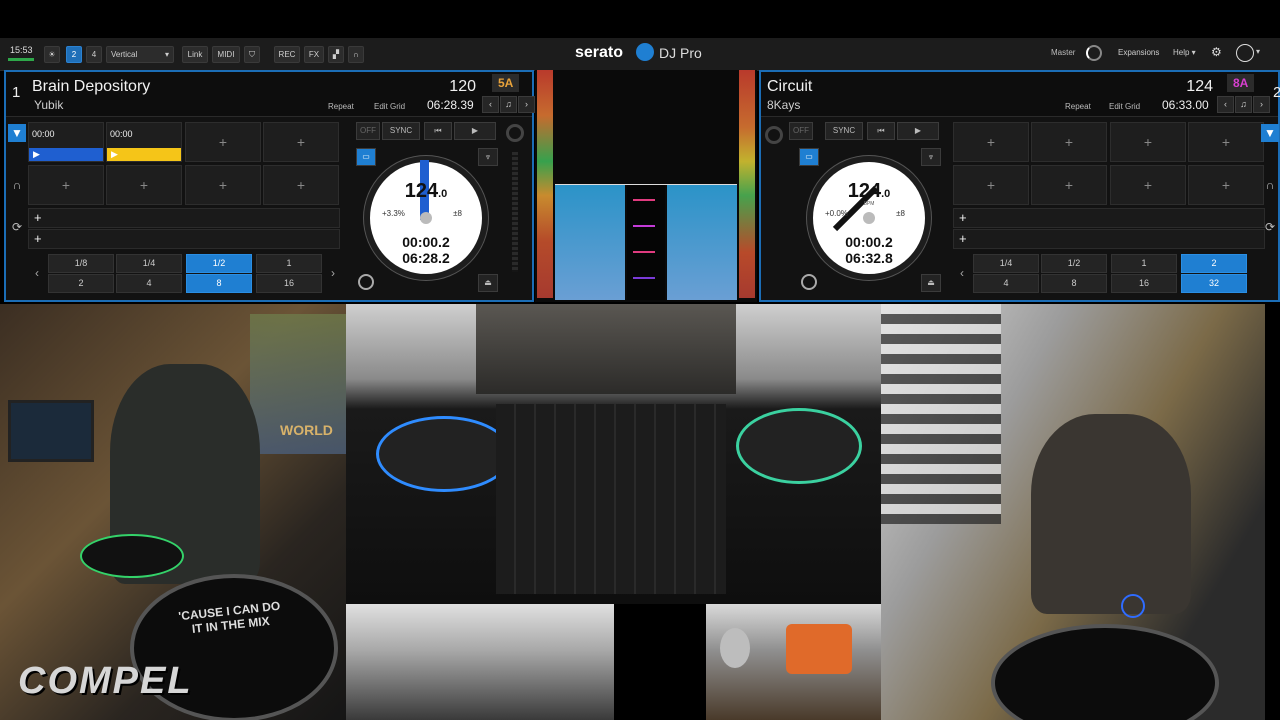  I want to click on chevron-down-icon: ▾, so click(1258, 51).